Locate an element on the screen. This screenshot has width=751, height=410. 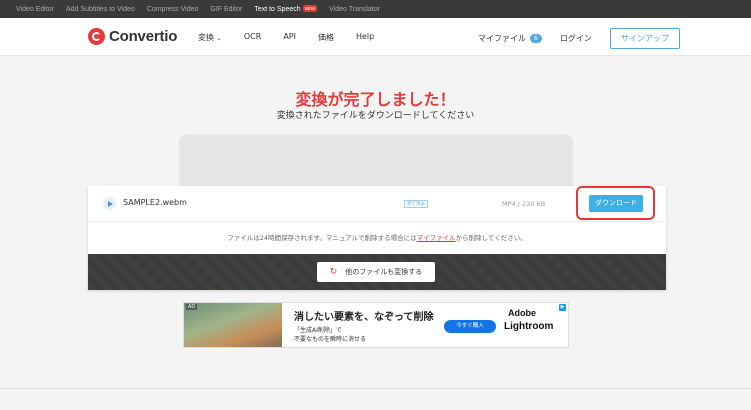
ad-info-icon: ▶ is located at coordinates (562, 307).